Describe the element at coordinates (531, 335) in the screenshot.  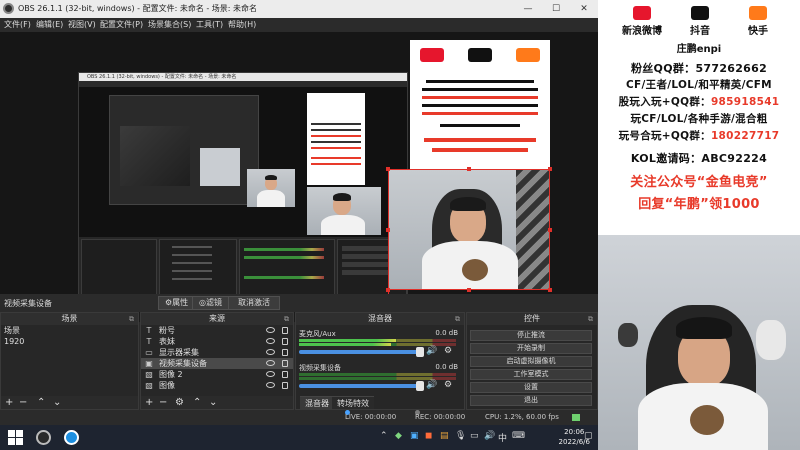
I see `stop-streaming-button: 停止推流` at that location.